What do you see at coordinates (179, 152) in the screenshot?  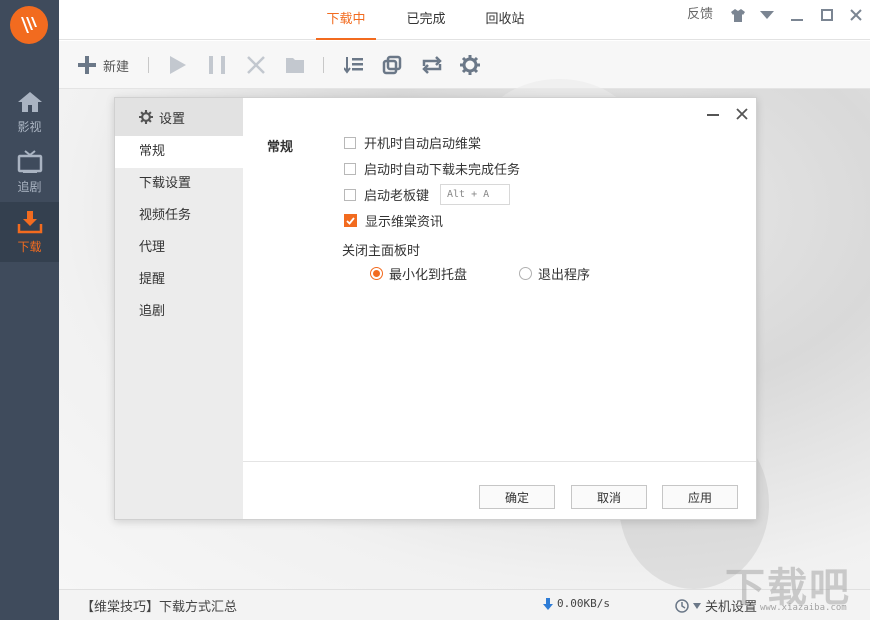 I see `nav-general: 常规` at bounding box center [179, 152].